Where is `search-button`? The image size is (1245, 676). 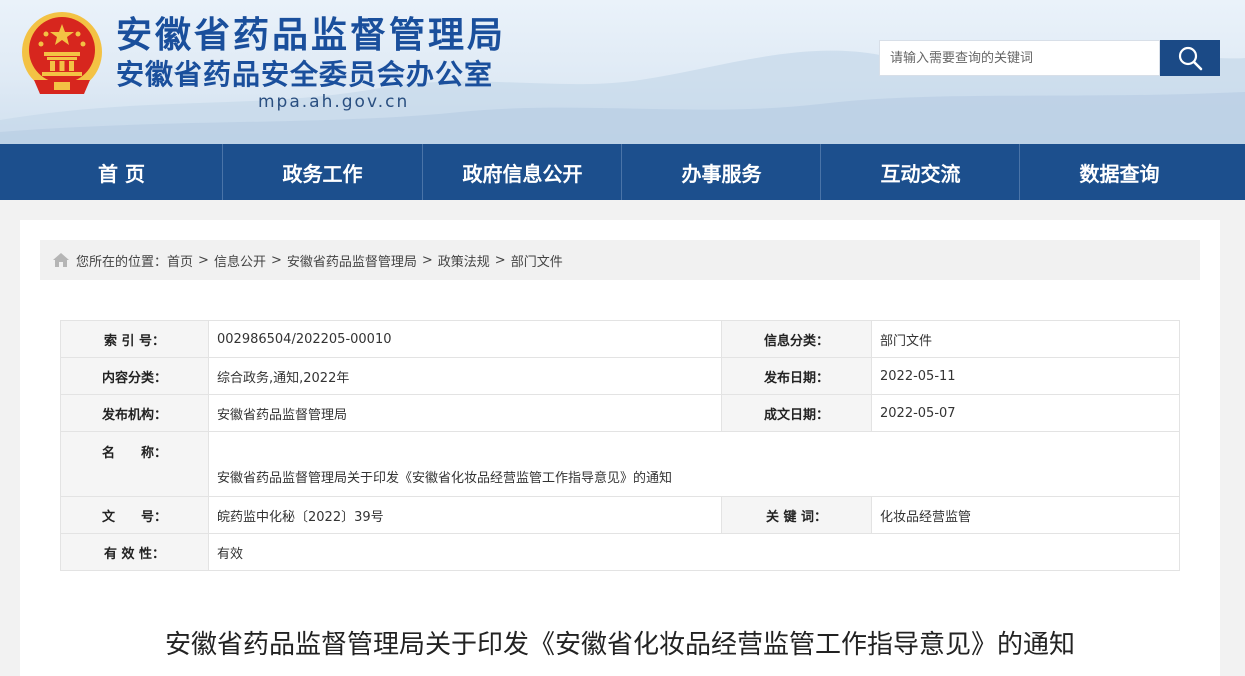 search-button is located at coordinates (1190, 58).